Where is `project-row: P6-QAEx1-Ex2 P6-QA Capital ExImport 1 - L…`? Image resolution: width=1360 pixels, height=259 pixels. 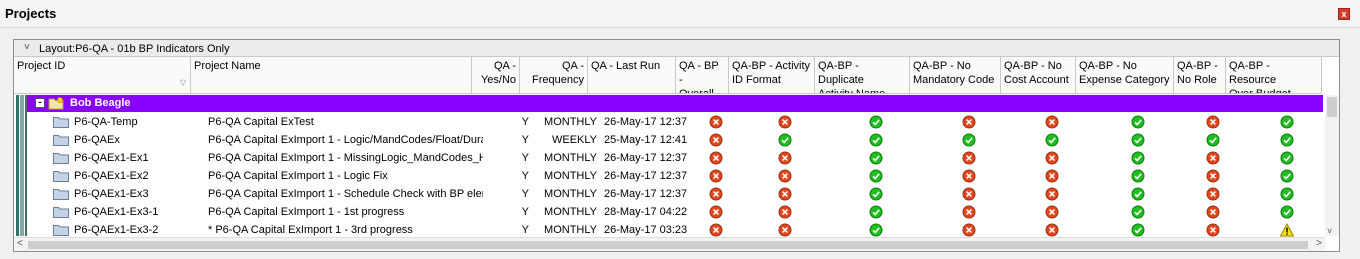 project-row: P6-QAEx1-Ex2 P6-QA Capital ExImport 1 - L… is located at coordinates (675, 176).